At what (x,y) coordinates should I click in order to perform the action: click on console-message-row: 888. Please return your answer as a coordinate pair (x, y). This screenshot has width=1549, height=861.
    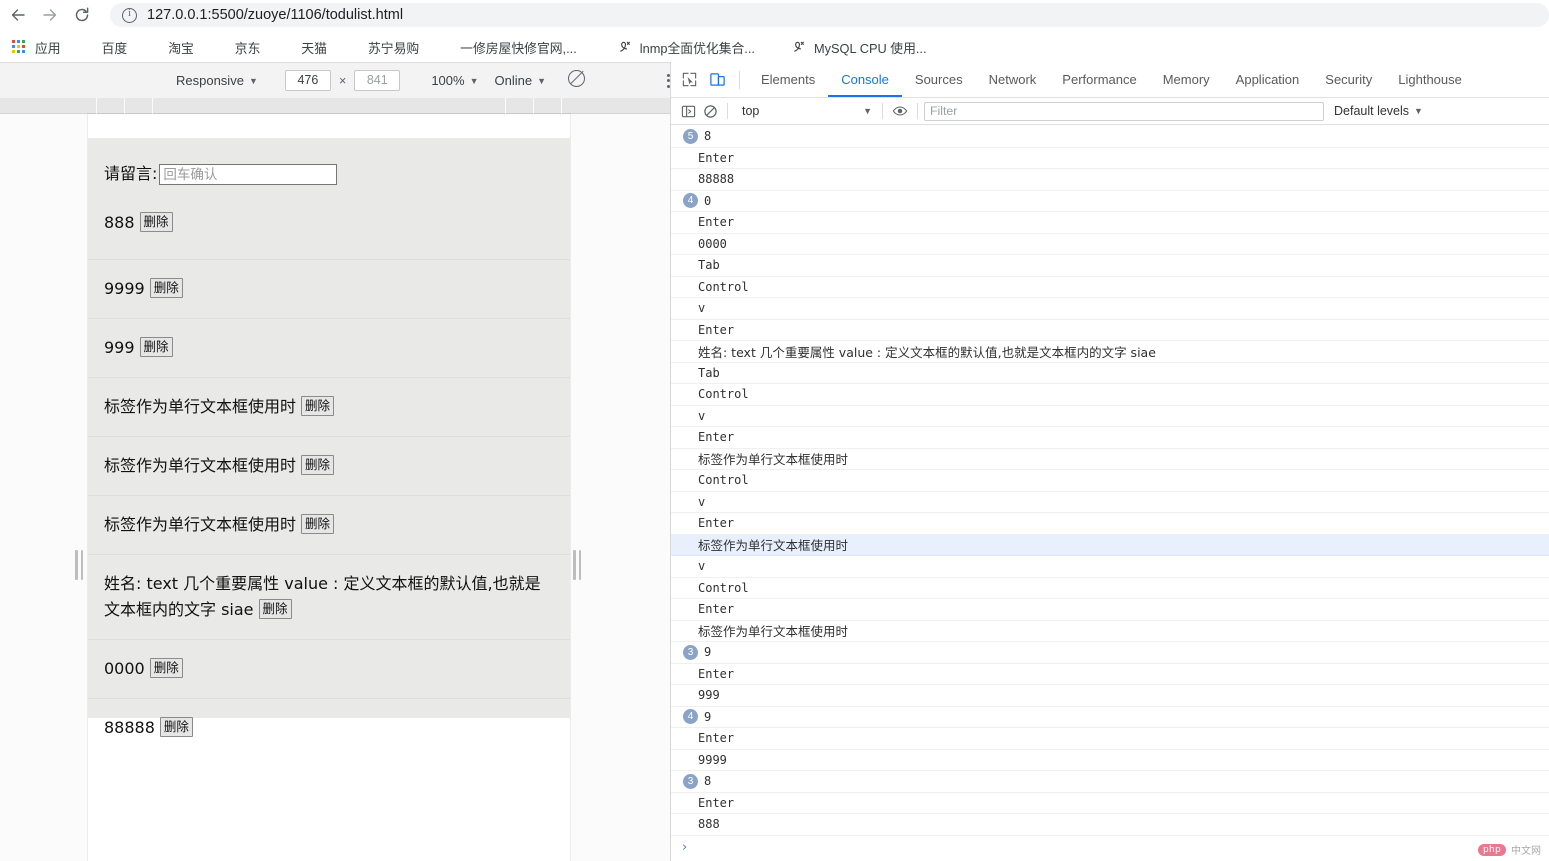
    Looking at the image, I should click on (1110, 825).